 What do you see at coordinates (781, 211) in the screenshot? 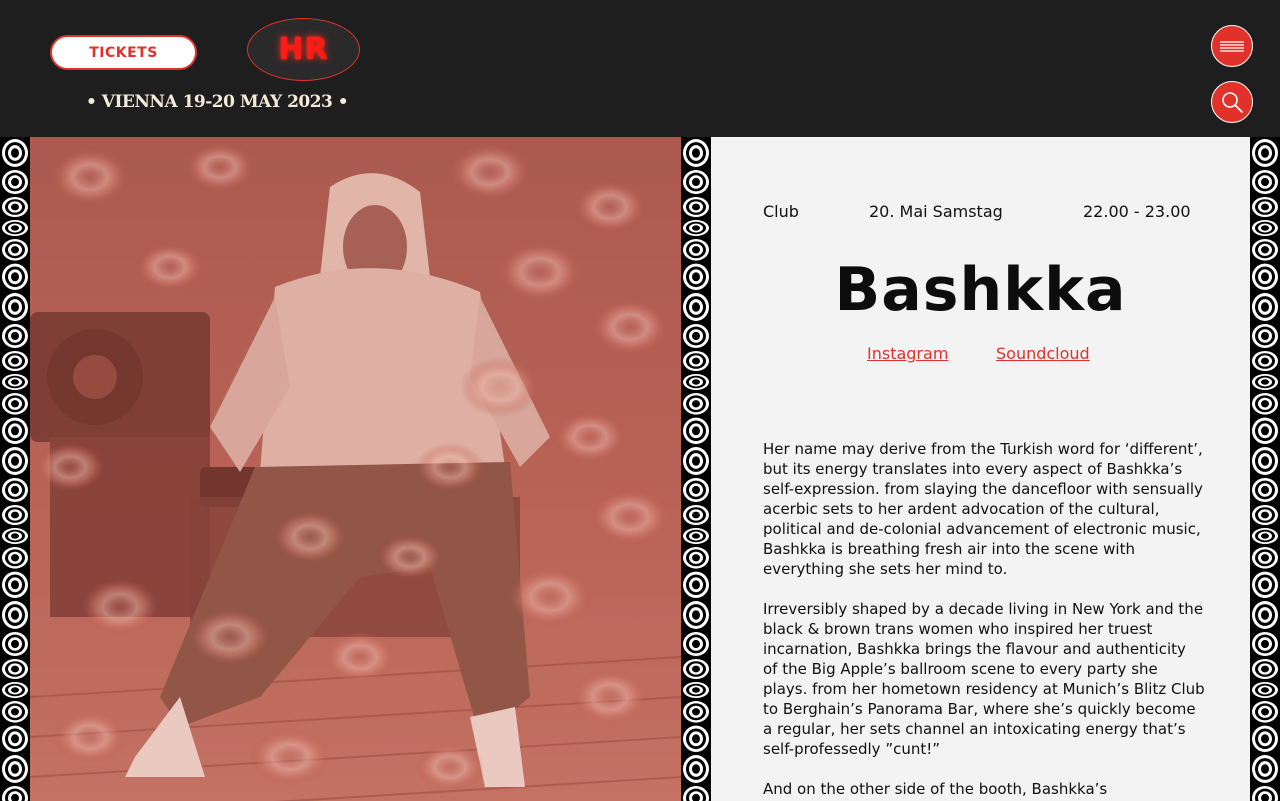
I see `event-venue: Club` at bounding box center [781, 211].